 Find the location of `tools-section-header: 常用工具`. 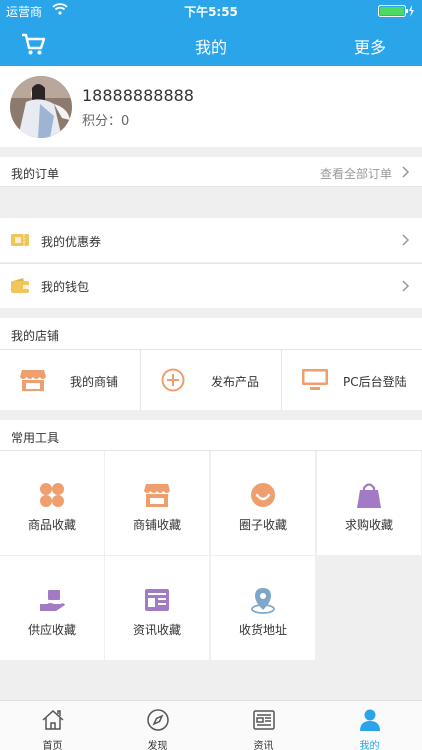

tools-section-header: 常用工具 is located at coordinates (211, 435).